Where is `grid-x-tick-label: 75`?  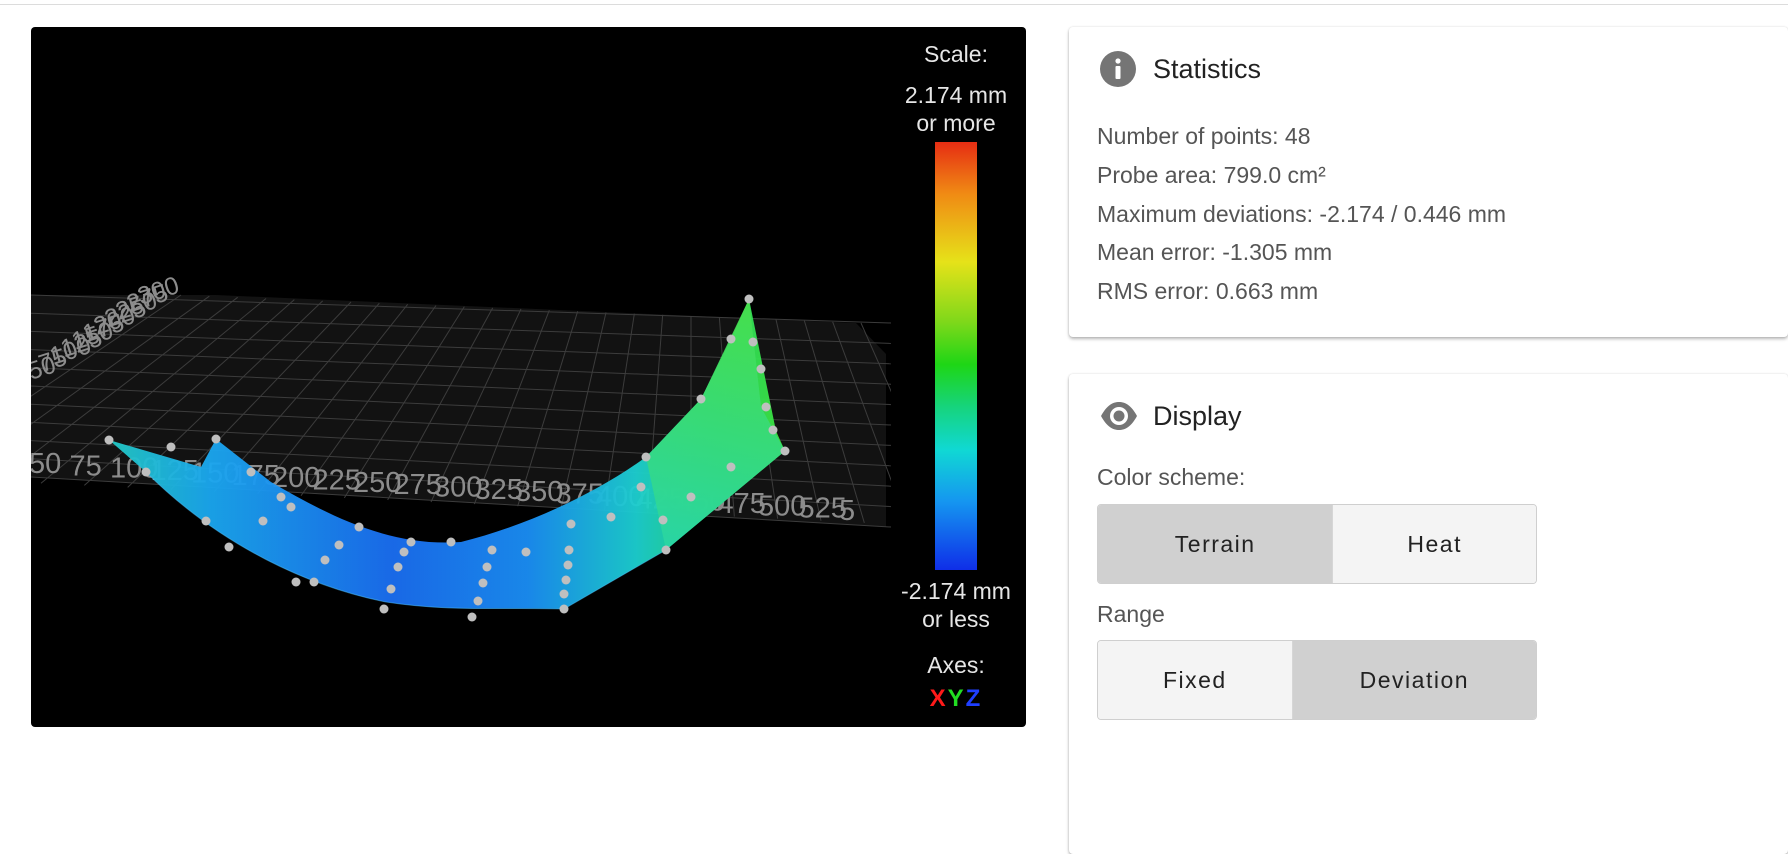 grid-x-tick-label: 75 is located at coordinates (86, 466).